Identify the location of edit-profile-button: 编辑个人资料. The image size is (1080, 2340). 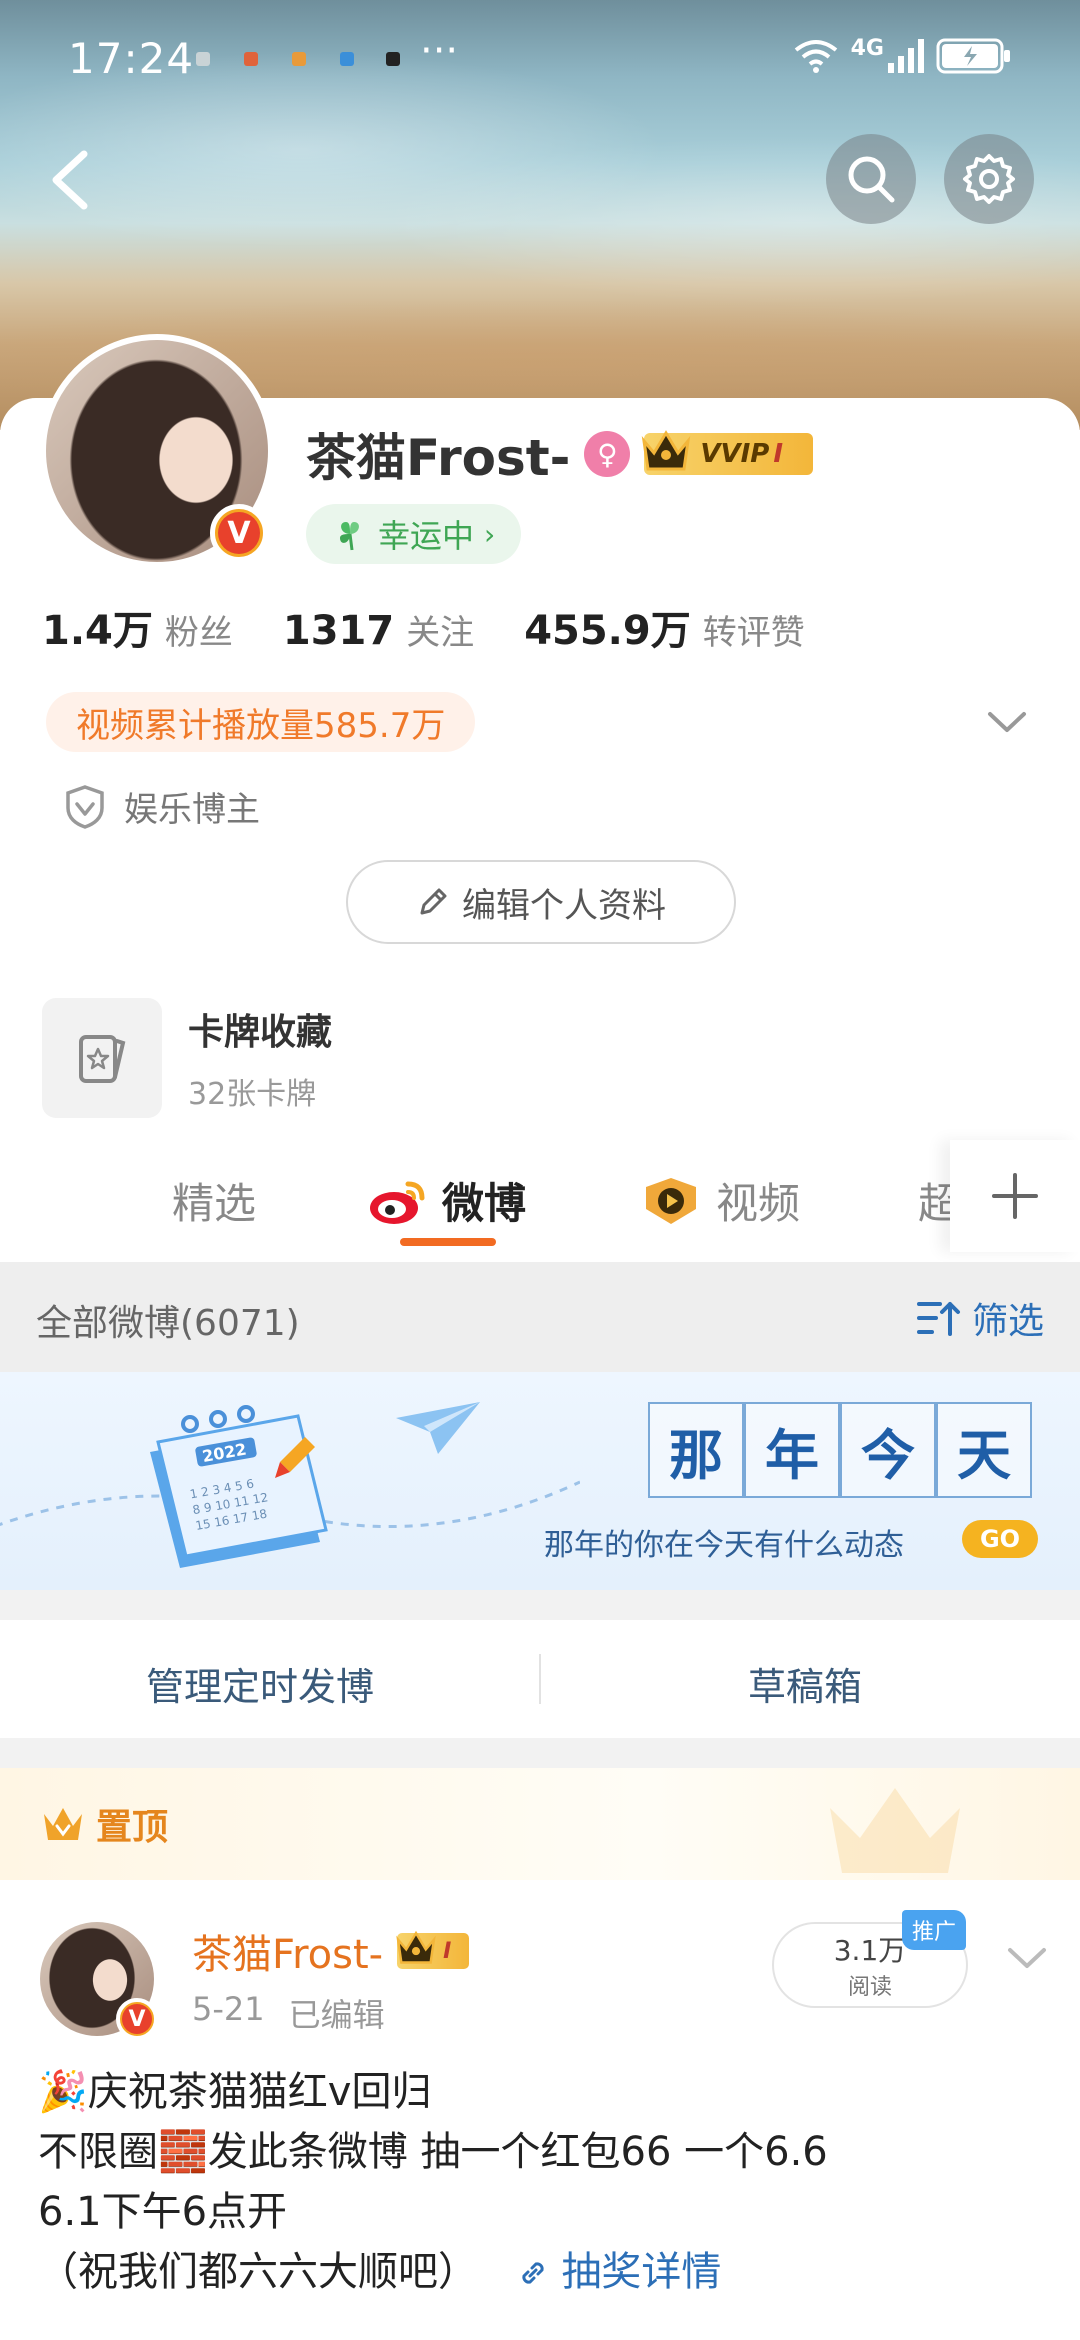
(541, 902).